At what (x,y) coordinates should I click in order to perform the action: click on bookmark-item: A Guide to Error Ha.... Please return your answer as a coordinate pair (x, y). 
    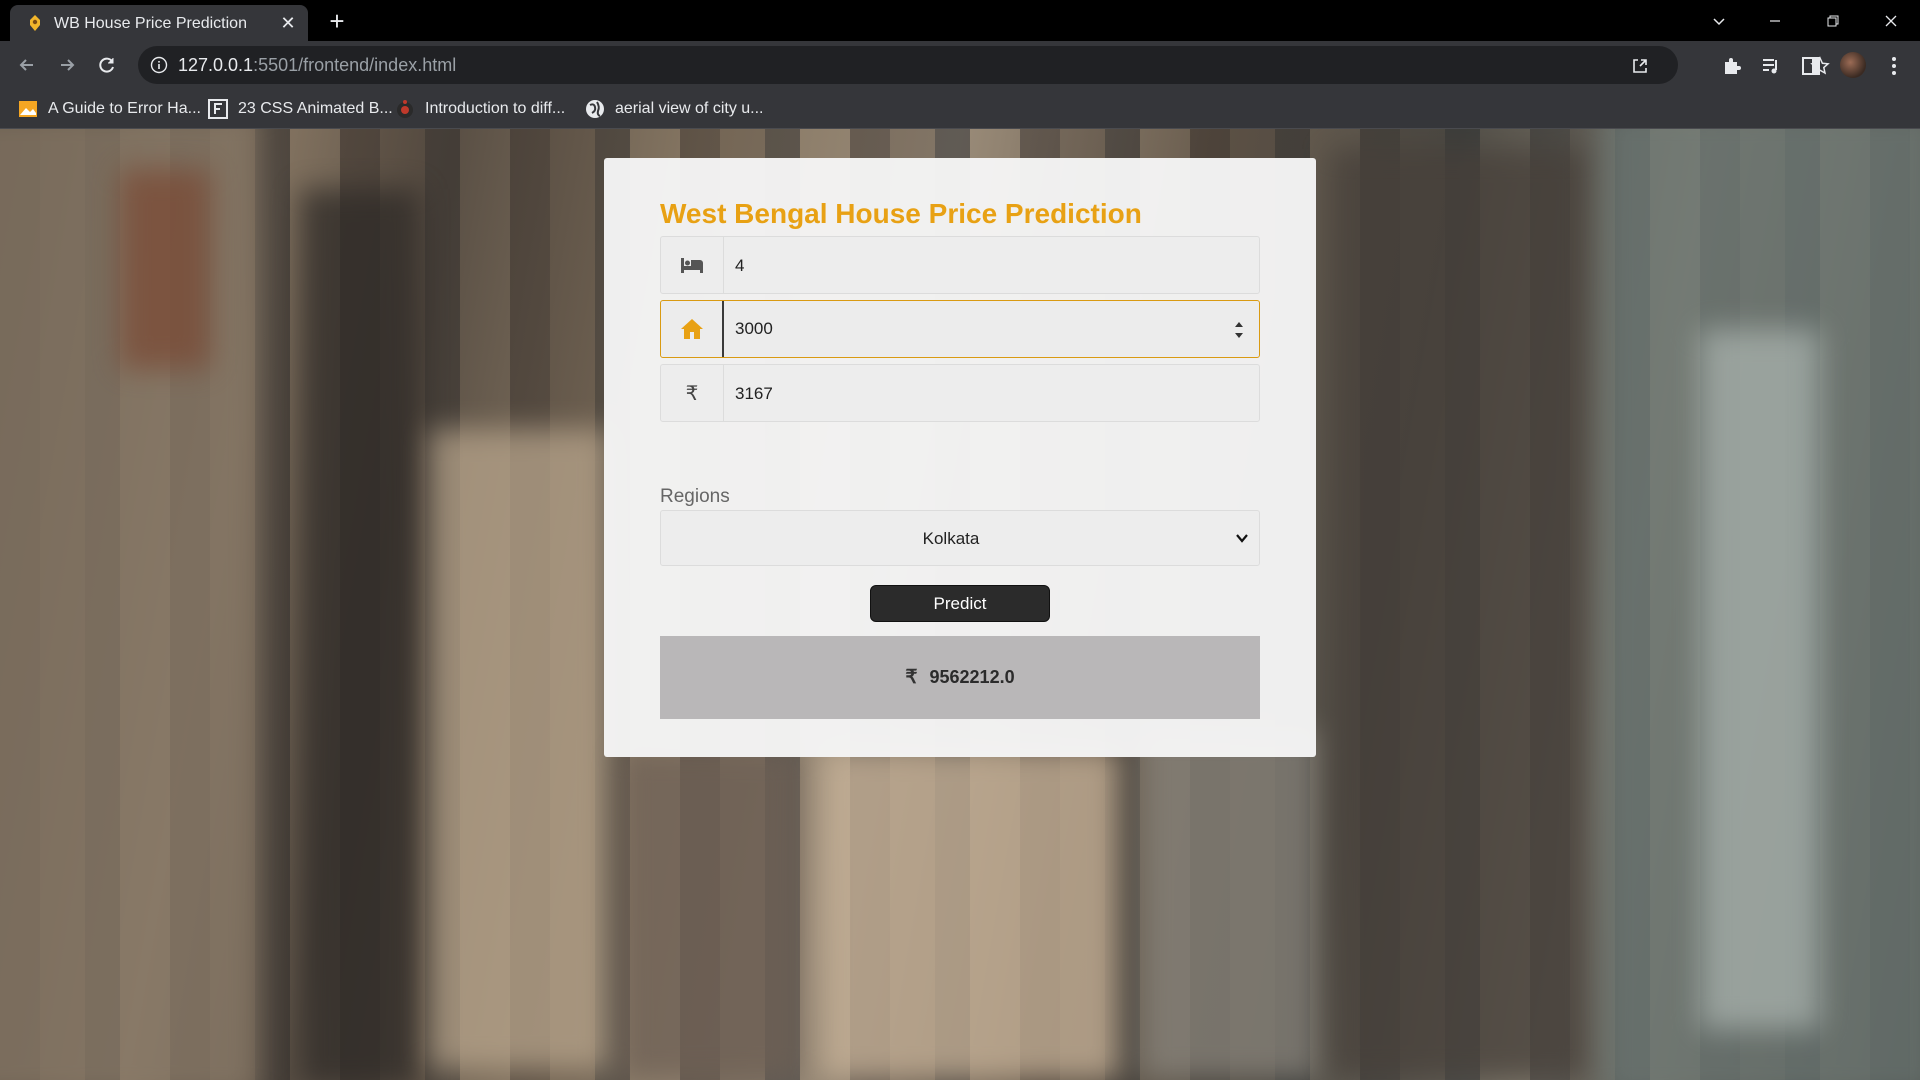
    Looking at the image, I should click on (109, 109).